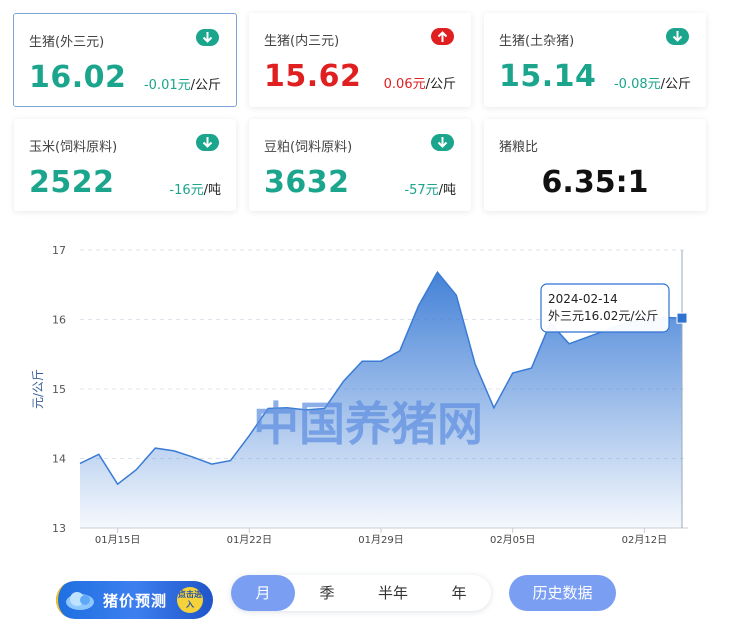  What do you see at coordinates (459, 593) in the screenshot?
I see `tab-year: 年` at bounding box center [459, 593].